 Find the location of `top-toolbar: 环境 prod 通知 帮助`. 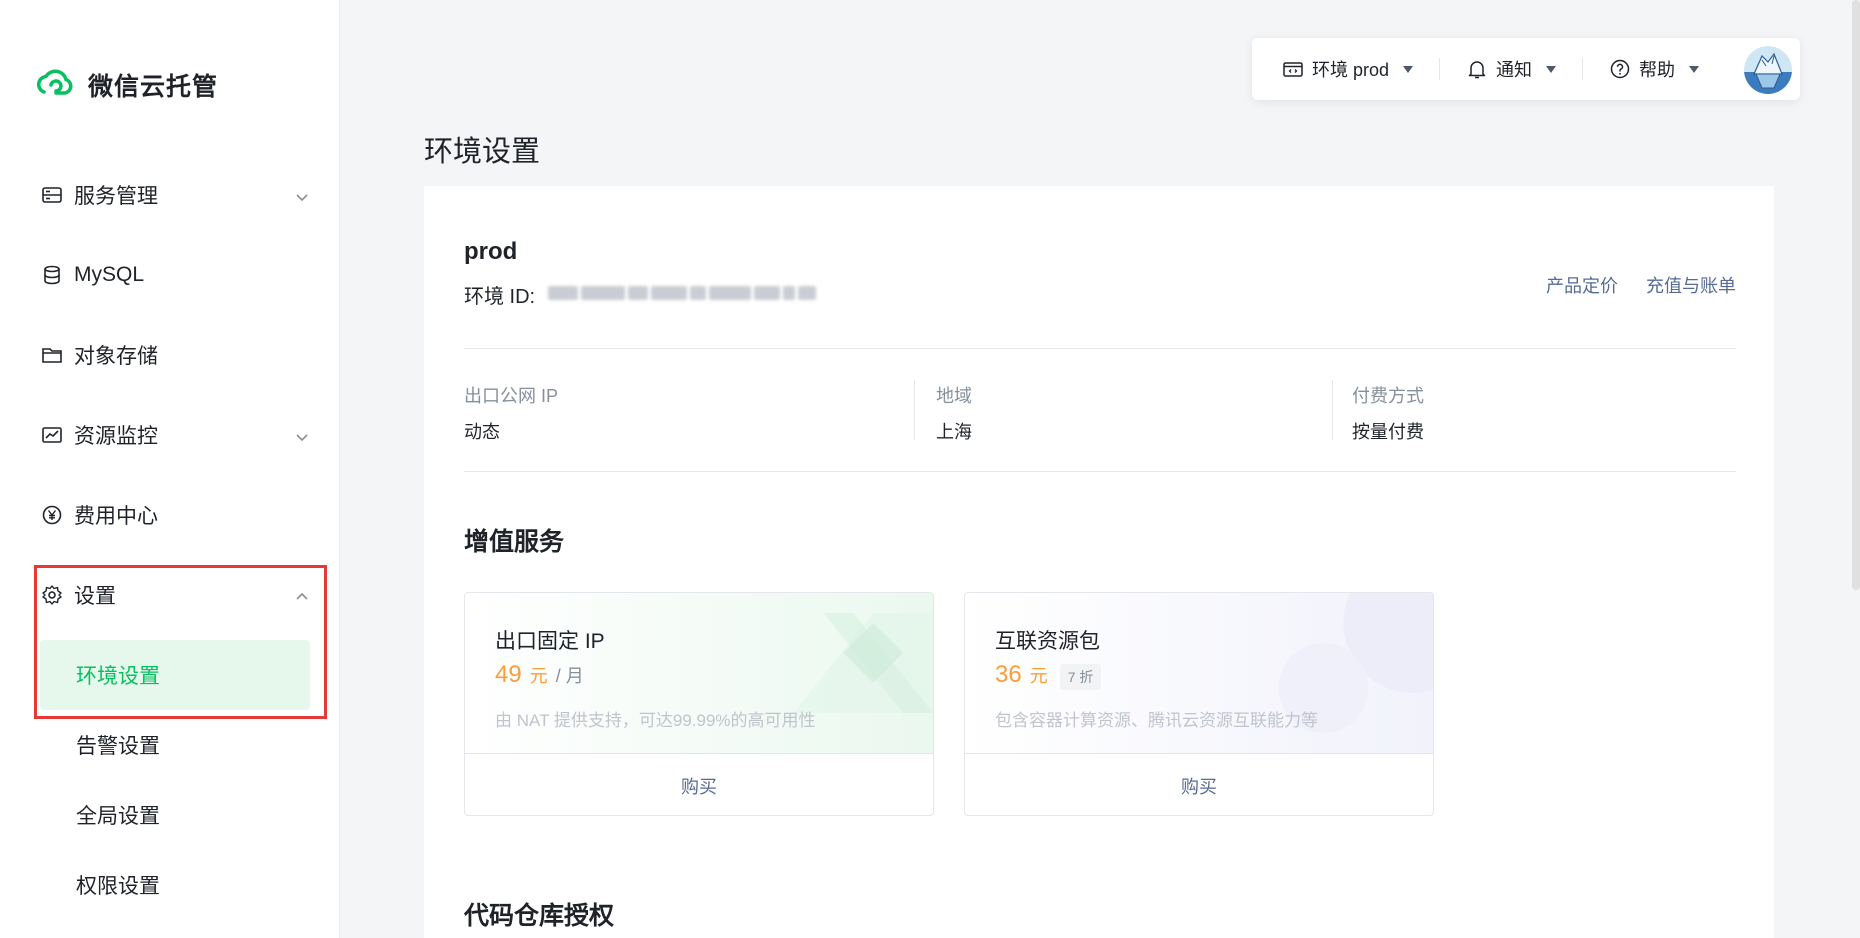

top-toolbar: 环境 prod 通知 帮助 is located at coordinates (1526, 69).